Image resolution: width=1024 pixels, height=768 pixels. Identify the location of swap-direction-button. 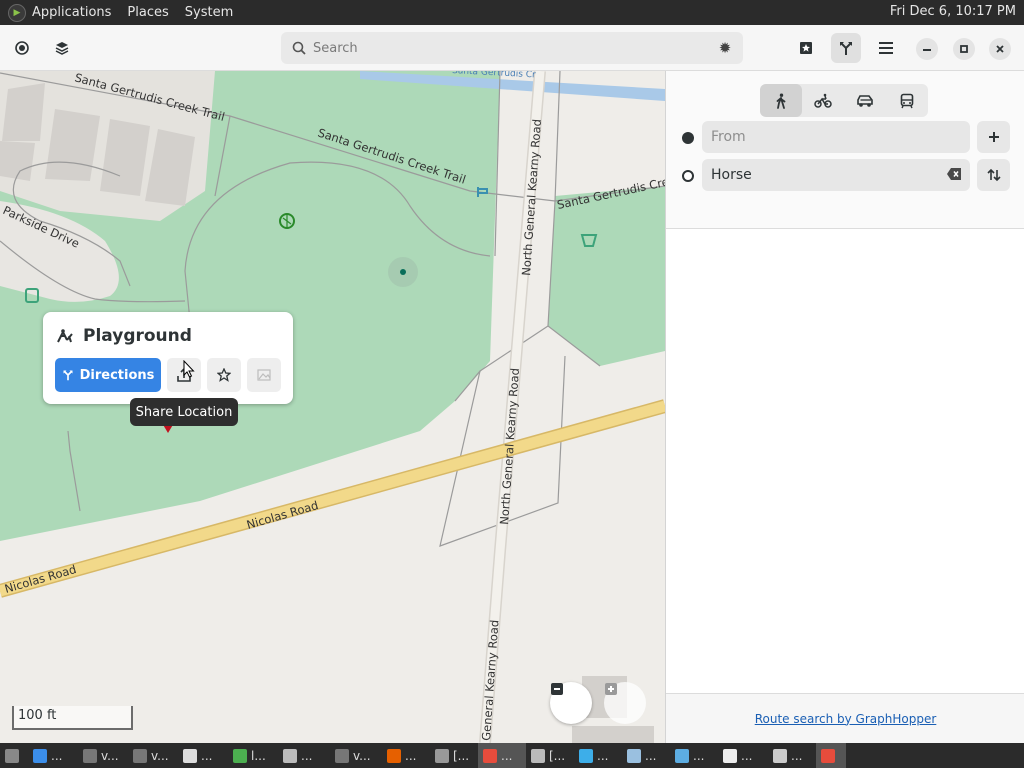
(993, 175).